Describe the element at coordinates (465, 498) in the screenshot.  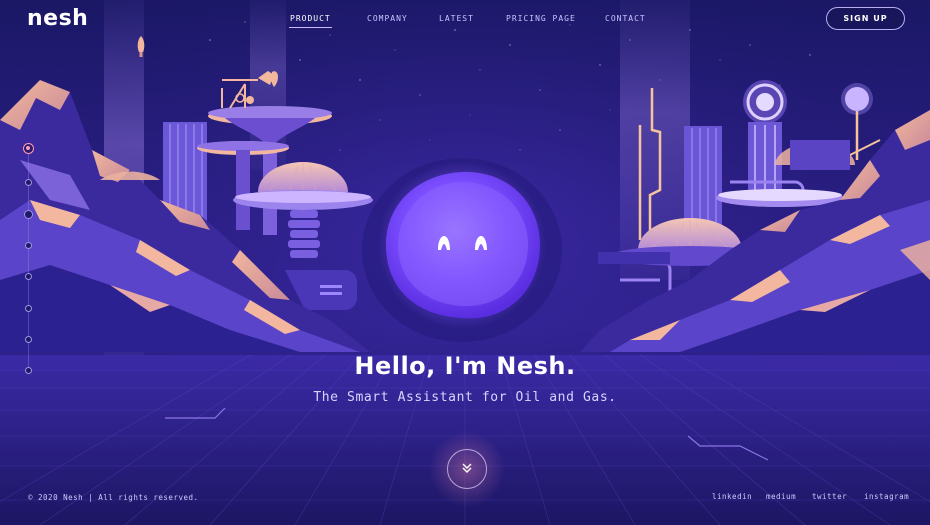
I see `social-links: linkedin medium twitter instagram` at that location.